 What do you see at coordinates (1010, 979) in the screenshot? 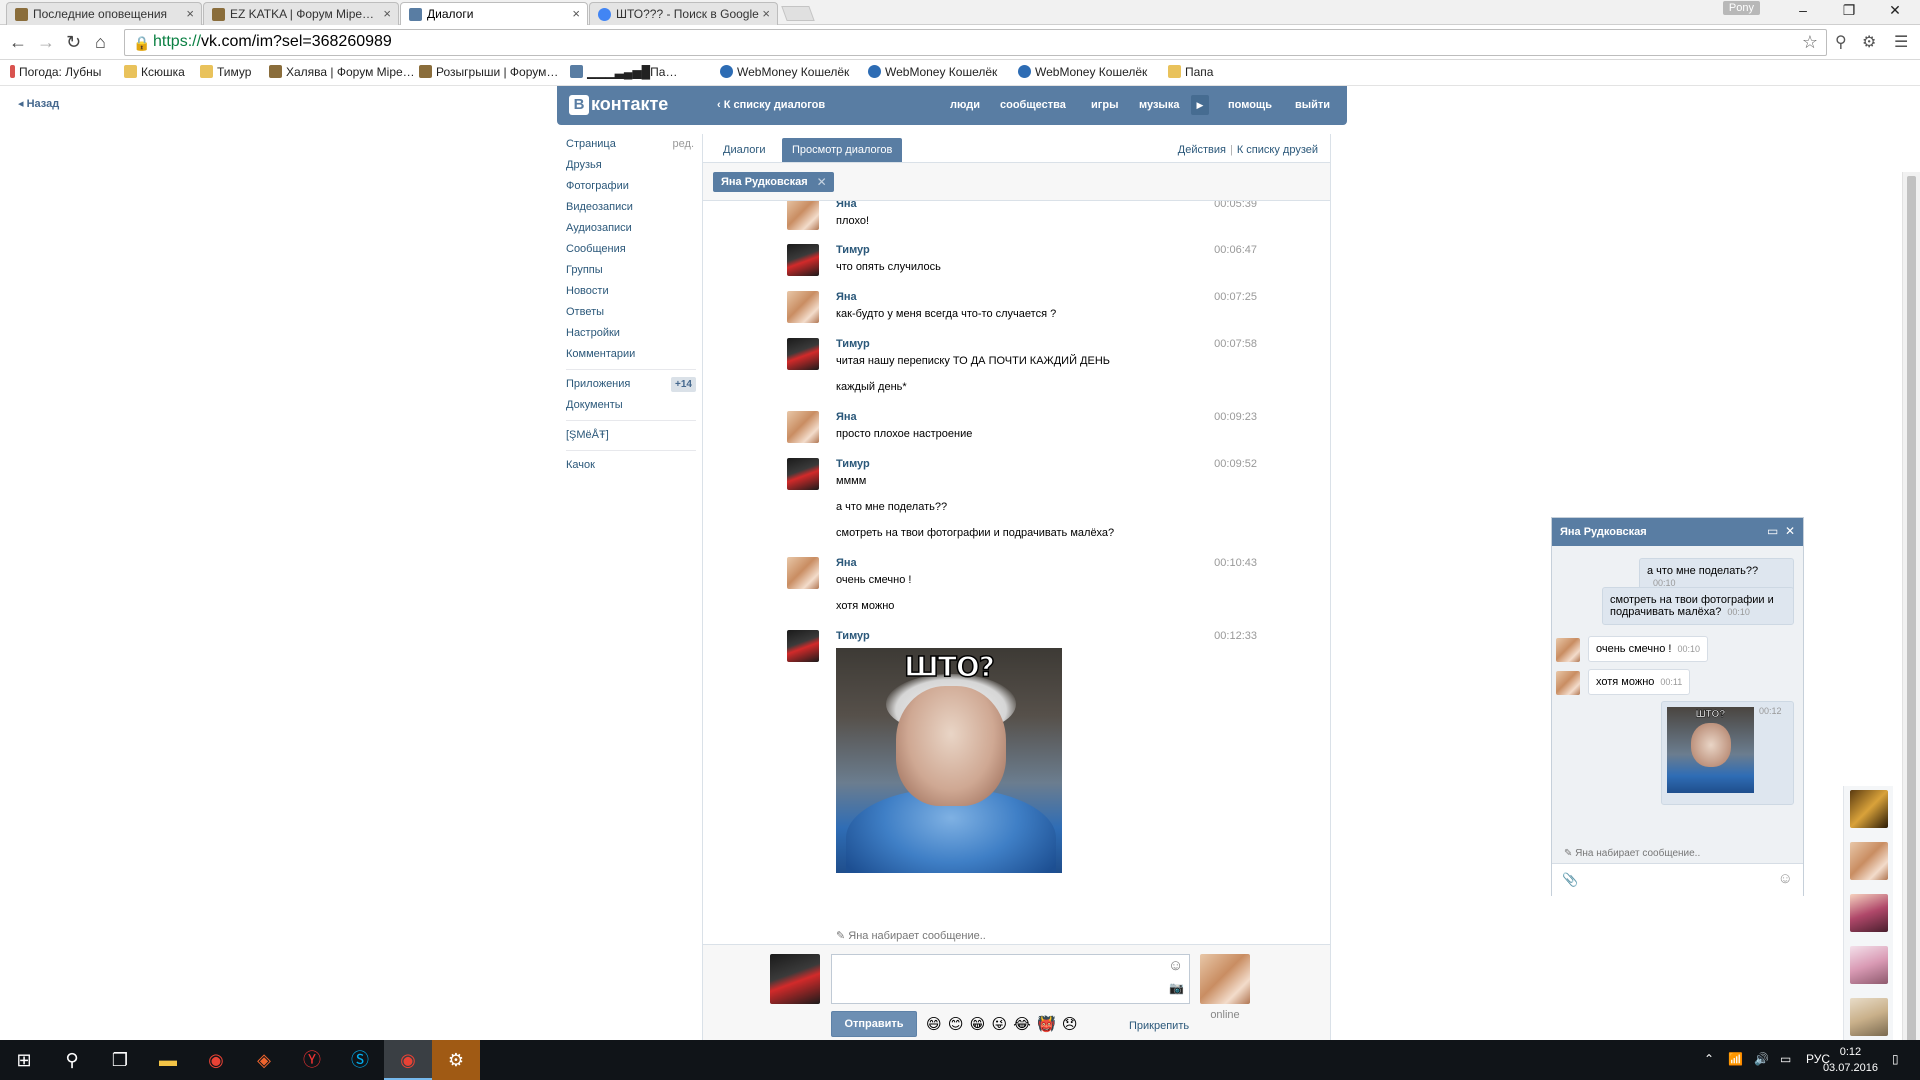
I see `message-input` at bounding box center [1010, 979].